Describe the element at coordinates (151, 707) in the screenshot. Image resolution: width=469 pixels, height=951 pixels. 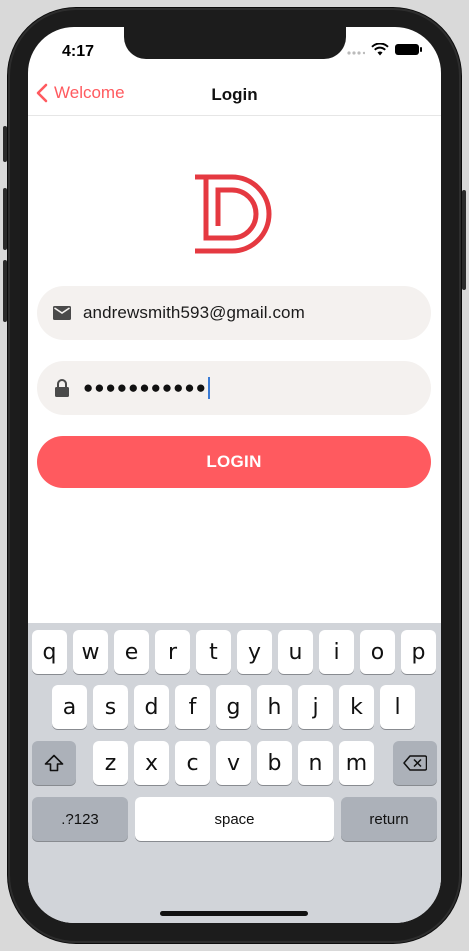
I see `key-d: d` at that location.